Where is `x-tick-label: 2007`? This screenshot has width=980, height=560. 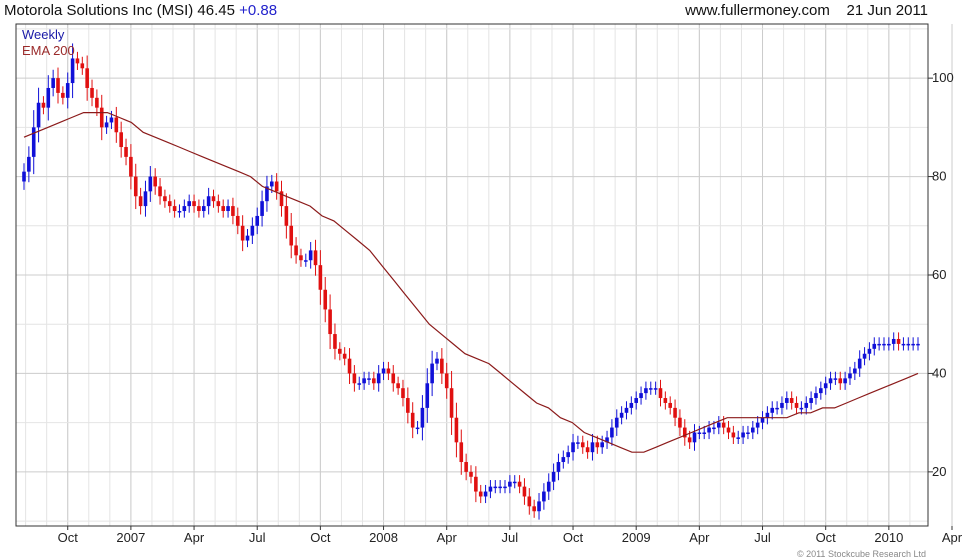
x-tick-label: 2007 is located at coordinates (130, 537).